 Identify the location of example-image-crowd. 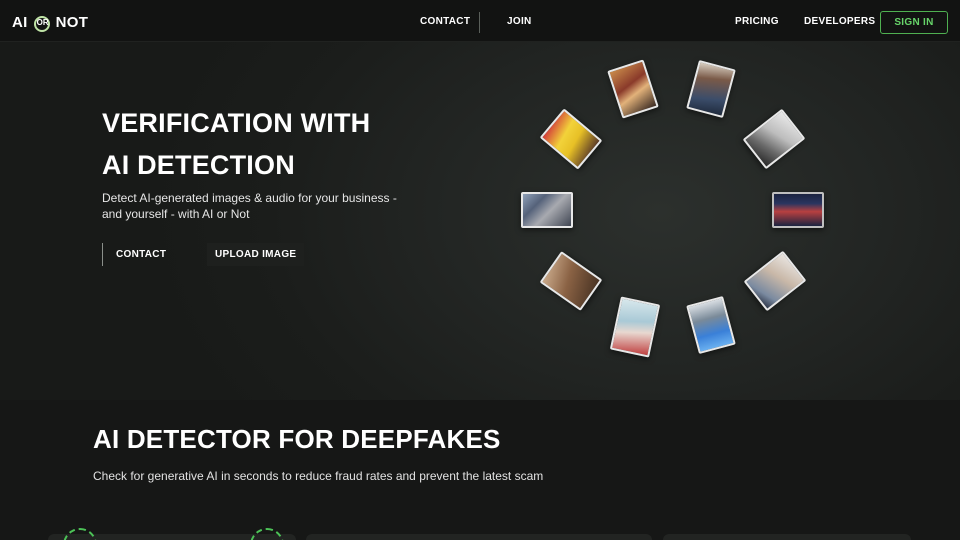
(547, 210).